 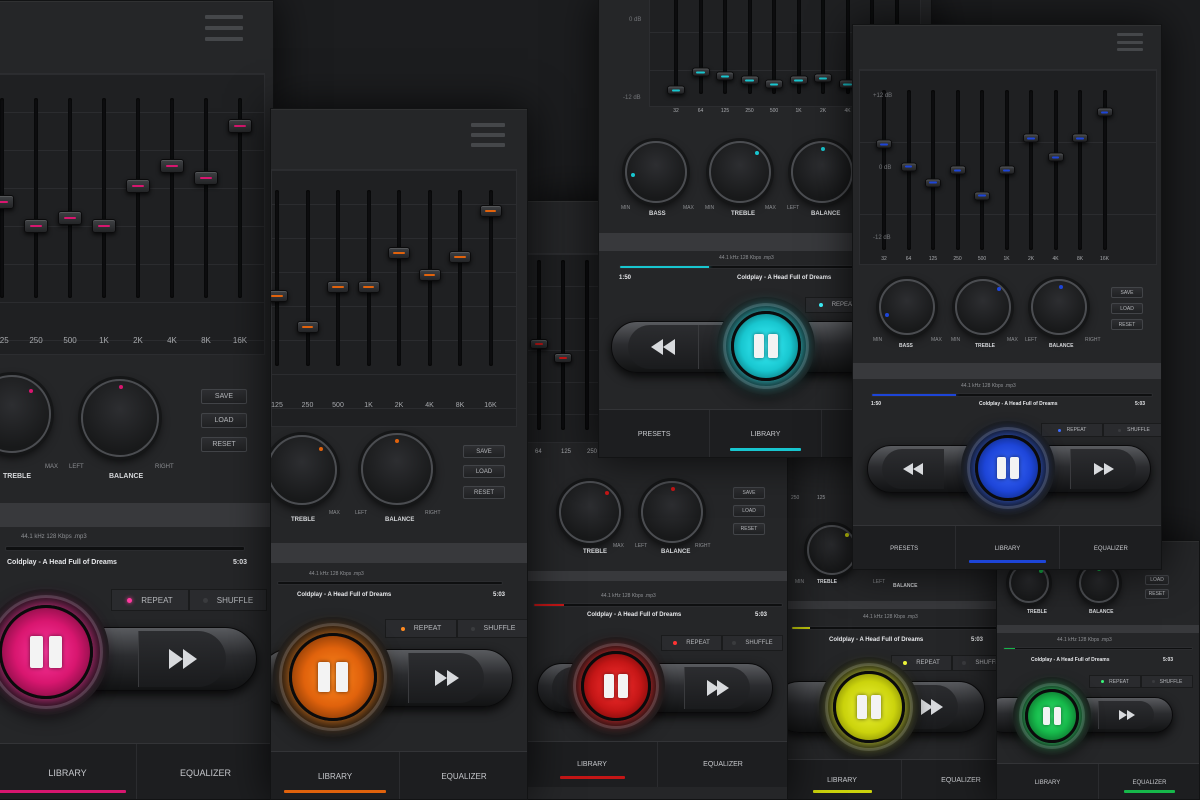 What do you see at coordinates (655, 433) in the screenshot?
I see `tab-presets: PRESETS` at bounding box center [655, 433].